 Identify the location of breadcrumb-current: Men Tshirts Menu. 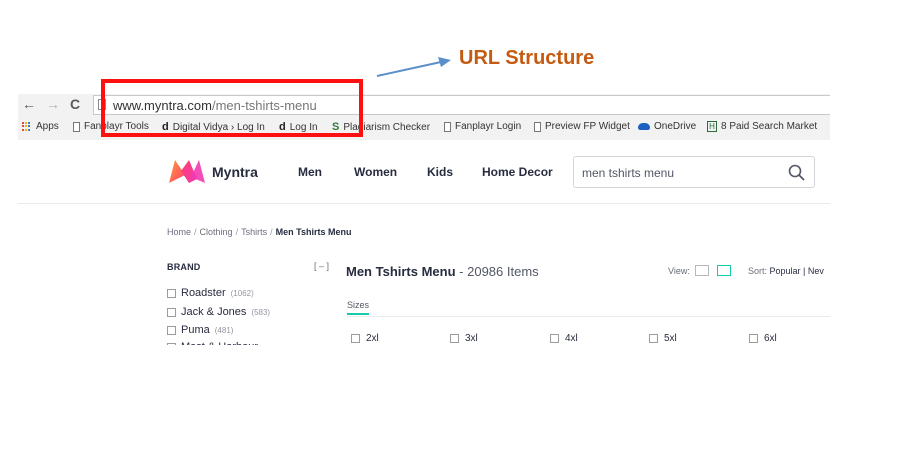
(313, 232).